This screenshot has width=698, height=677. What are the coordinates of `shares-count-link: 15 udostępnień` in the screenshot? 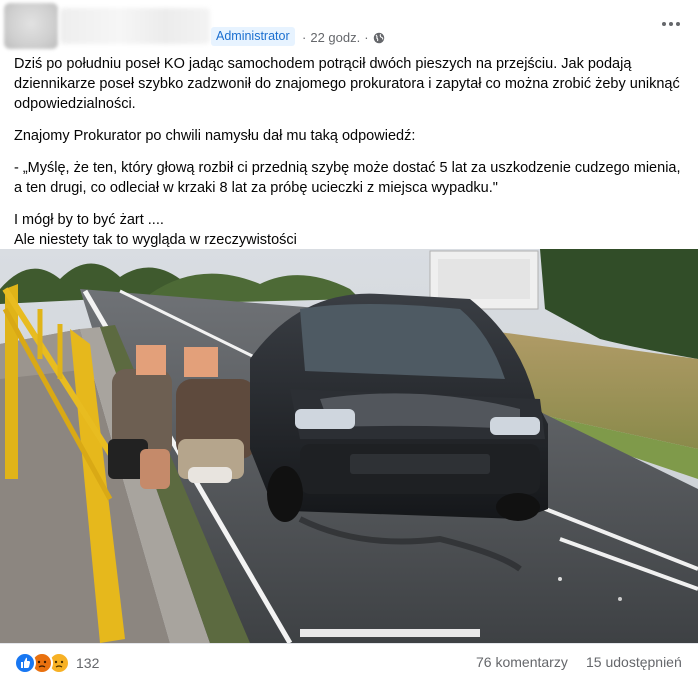 It's located at (634, 662).